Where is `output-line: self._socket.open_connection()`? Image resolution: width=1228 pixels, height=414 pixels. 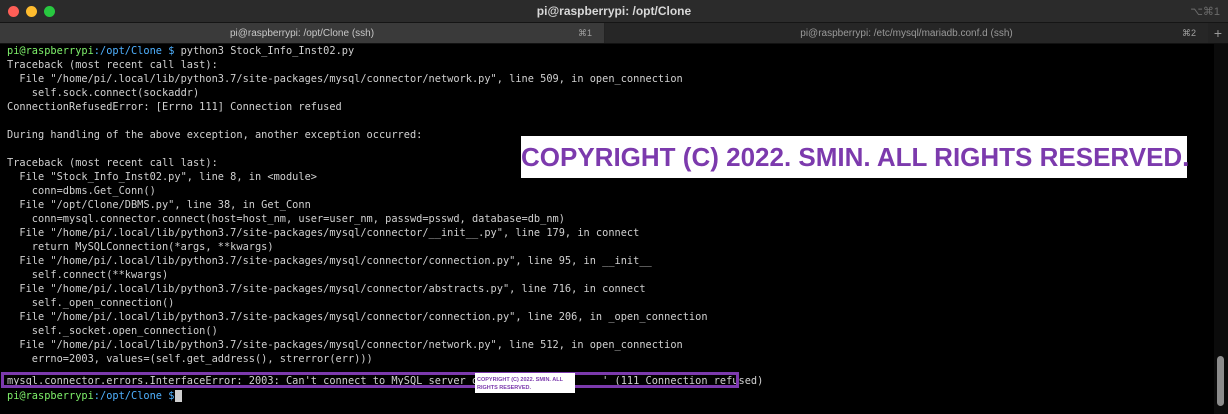 output-line: self._socket.open_connection() is located at coordinates (112, 331).